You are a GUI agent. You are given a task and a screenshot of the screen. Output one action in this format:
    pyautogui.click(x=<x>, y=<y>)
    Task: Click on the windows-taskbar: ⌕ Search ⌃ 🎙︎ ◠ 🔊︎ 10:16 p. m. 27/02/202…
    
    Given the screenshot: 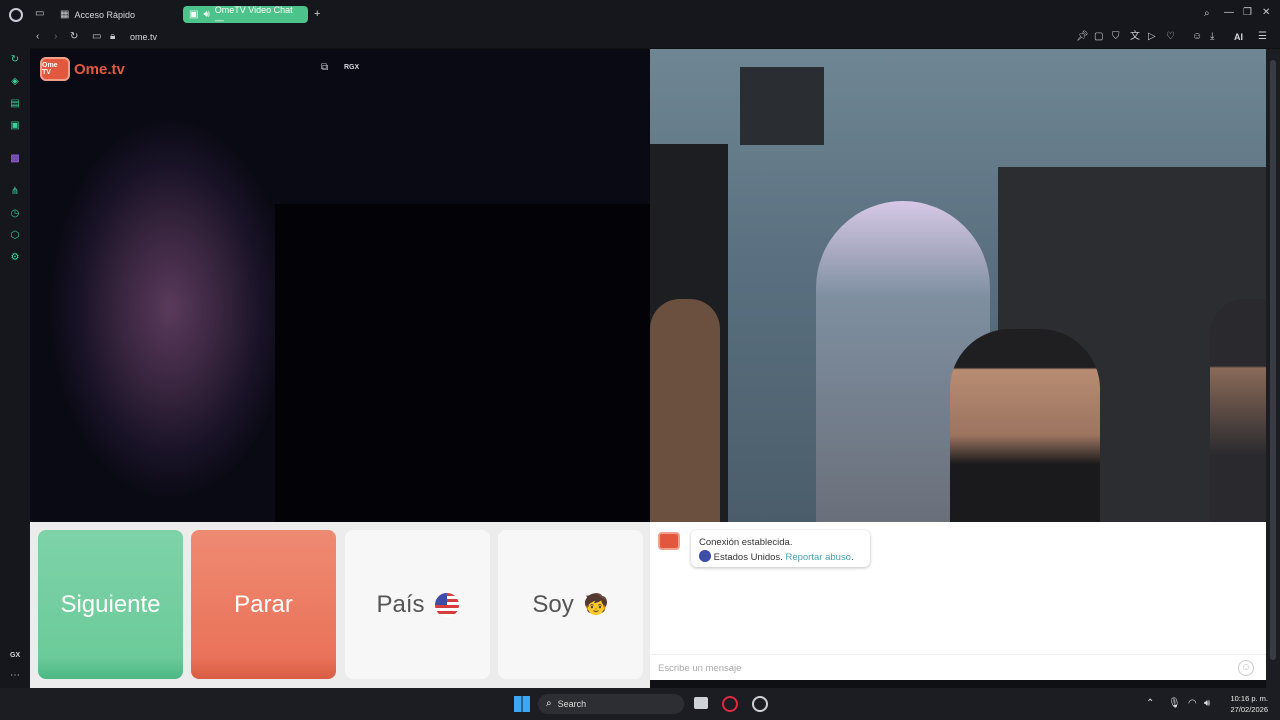 What is the action you would take?
    pyautogui.click(x=640, y=704)
    